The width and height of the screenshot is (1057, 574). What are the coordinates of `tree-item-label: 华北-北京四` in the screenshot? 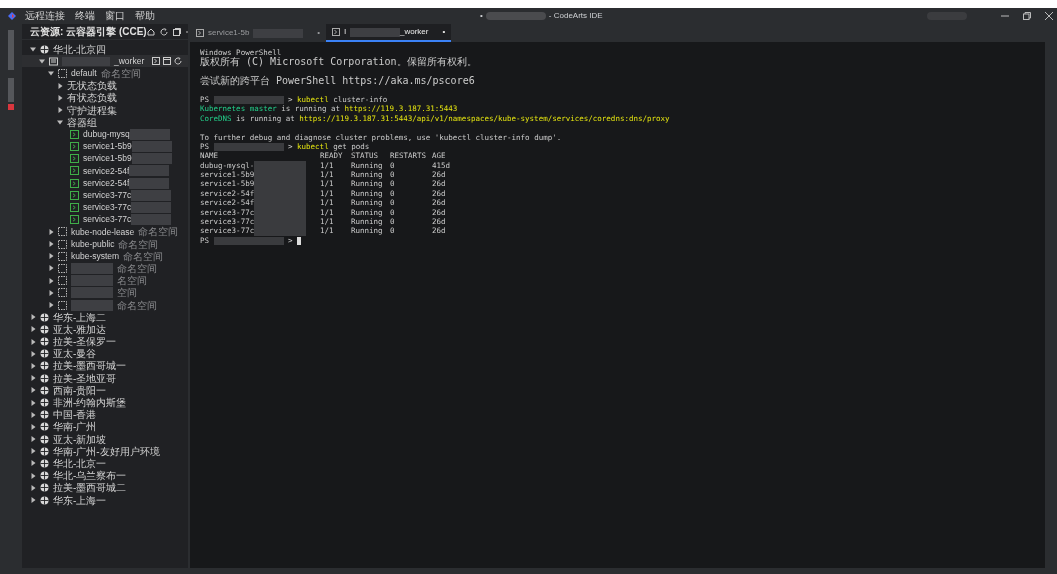 It's located at (80, 49).